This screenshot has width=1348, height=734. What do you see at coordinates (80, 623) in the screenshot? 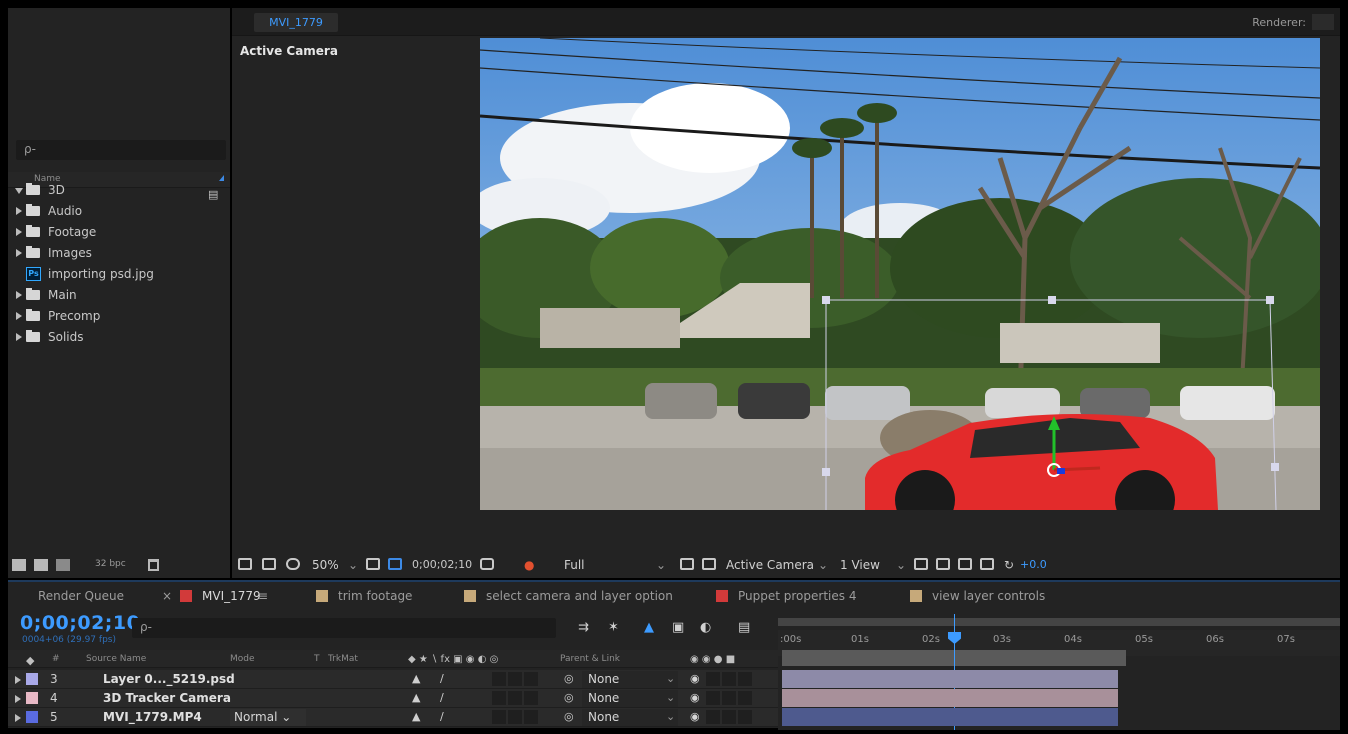
I see `timeline-current-time: 0;00;02;10` at bounding box center [80, 623].